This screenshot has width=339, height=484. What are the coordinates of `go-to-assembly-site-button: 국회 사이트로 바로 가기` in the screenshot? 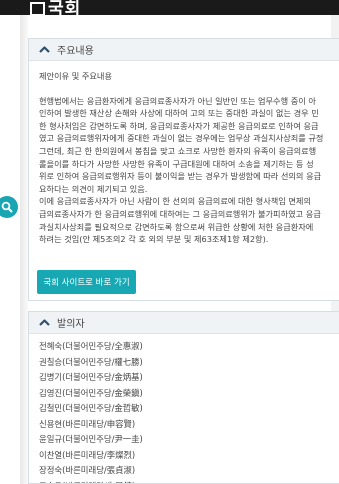 It's located at (86, 282).